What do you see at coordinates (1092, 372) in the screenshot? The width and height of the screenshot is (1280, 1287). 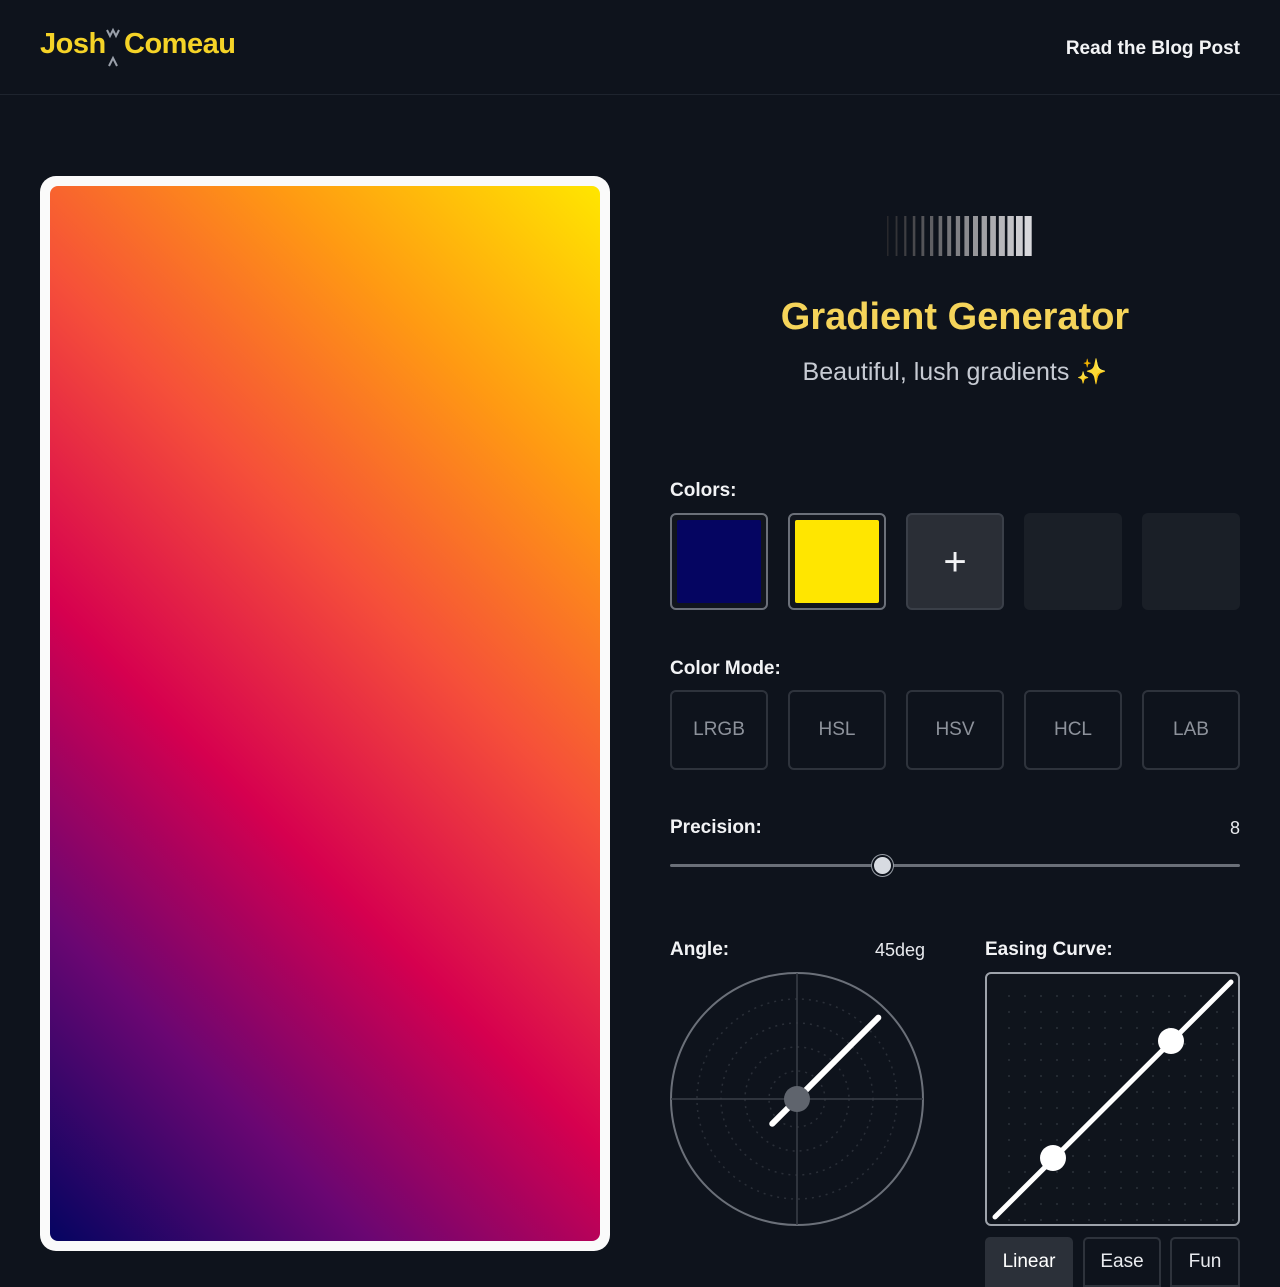 I see `sparkles-icon: ✨` at bounding box center [1092, 372].